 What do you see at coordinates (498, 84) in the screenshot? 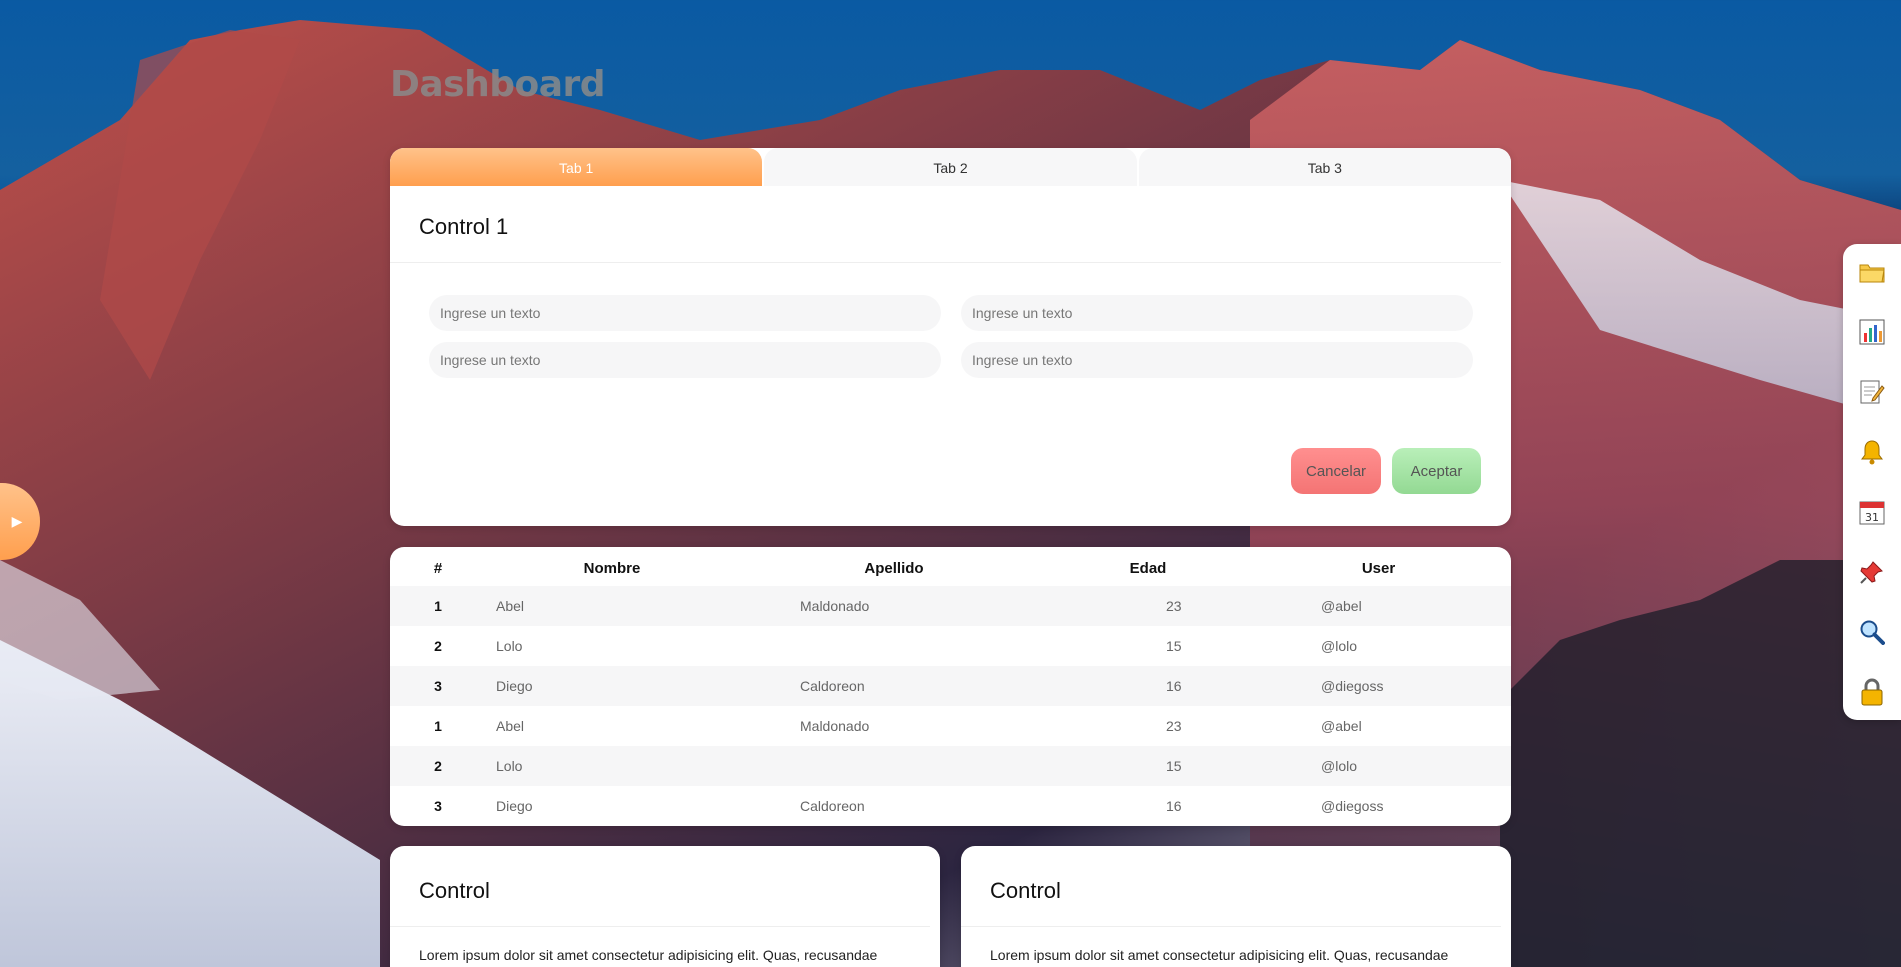
I see `page-title: Dashboard` at bounding box center [498, 84].